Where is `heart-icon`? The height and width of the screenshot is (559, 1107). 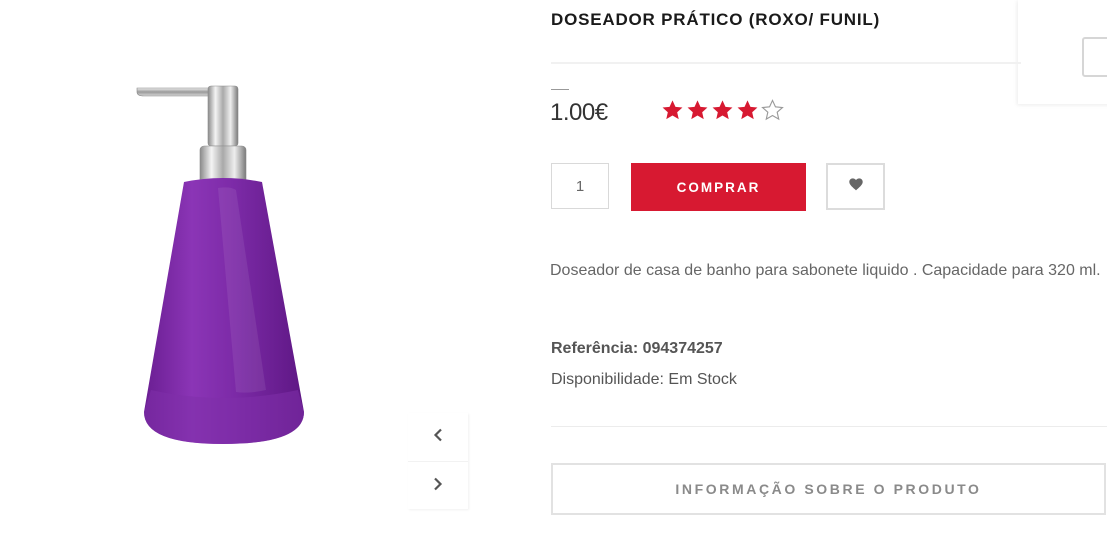 heart-icon is located at coordinates (855, 186).